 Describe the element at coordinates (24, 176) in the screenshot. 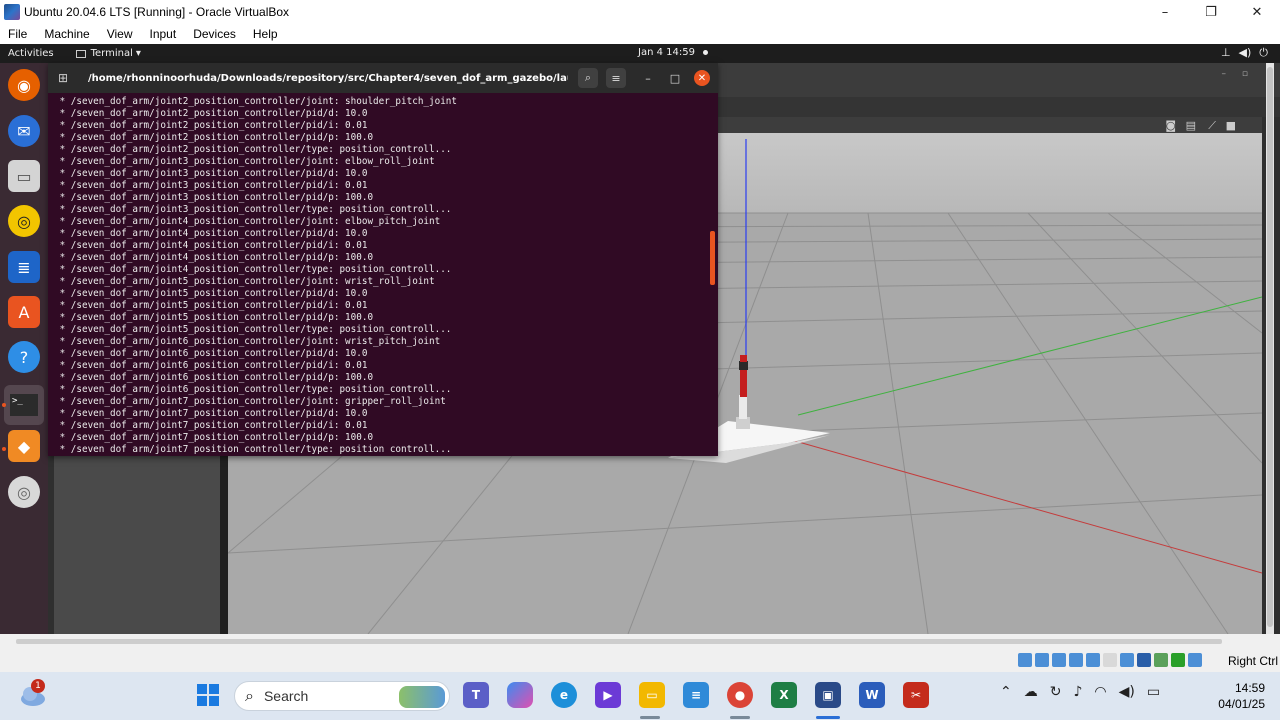

I see `files-icon: ▭` at that location.